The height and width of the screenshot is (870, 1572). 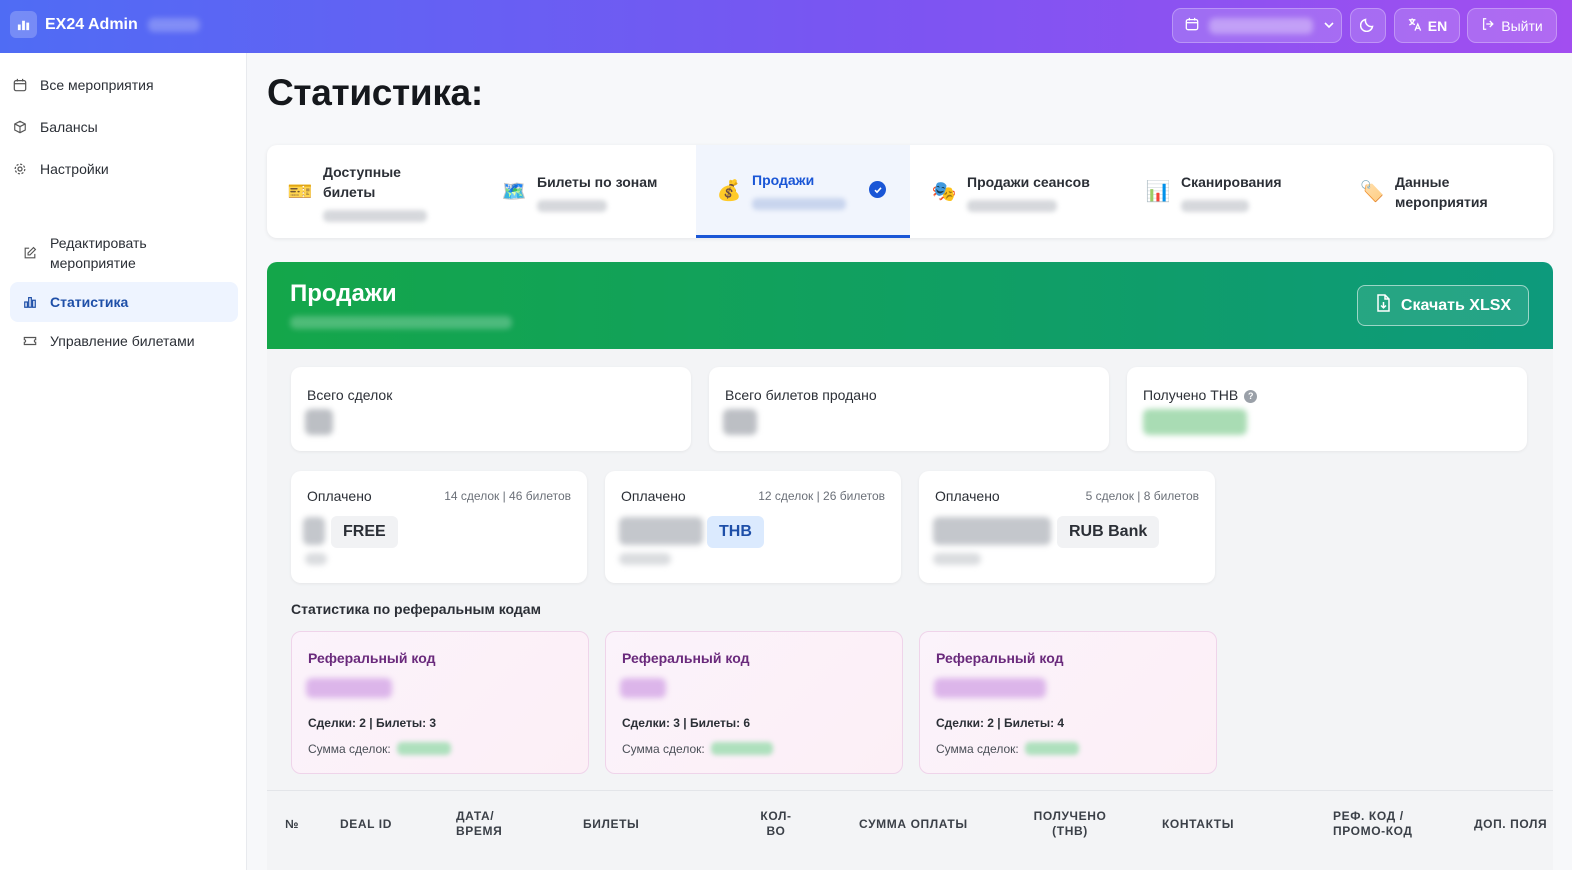 What do you see at coordinates (909, 409) in the screenshot?
I see `stat-card-tickets-sold: Всего билетов продано` at bounding box center [909, 409].